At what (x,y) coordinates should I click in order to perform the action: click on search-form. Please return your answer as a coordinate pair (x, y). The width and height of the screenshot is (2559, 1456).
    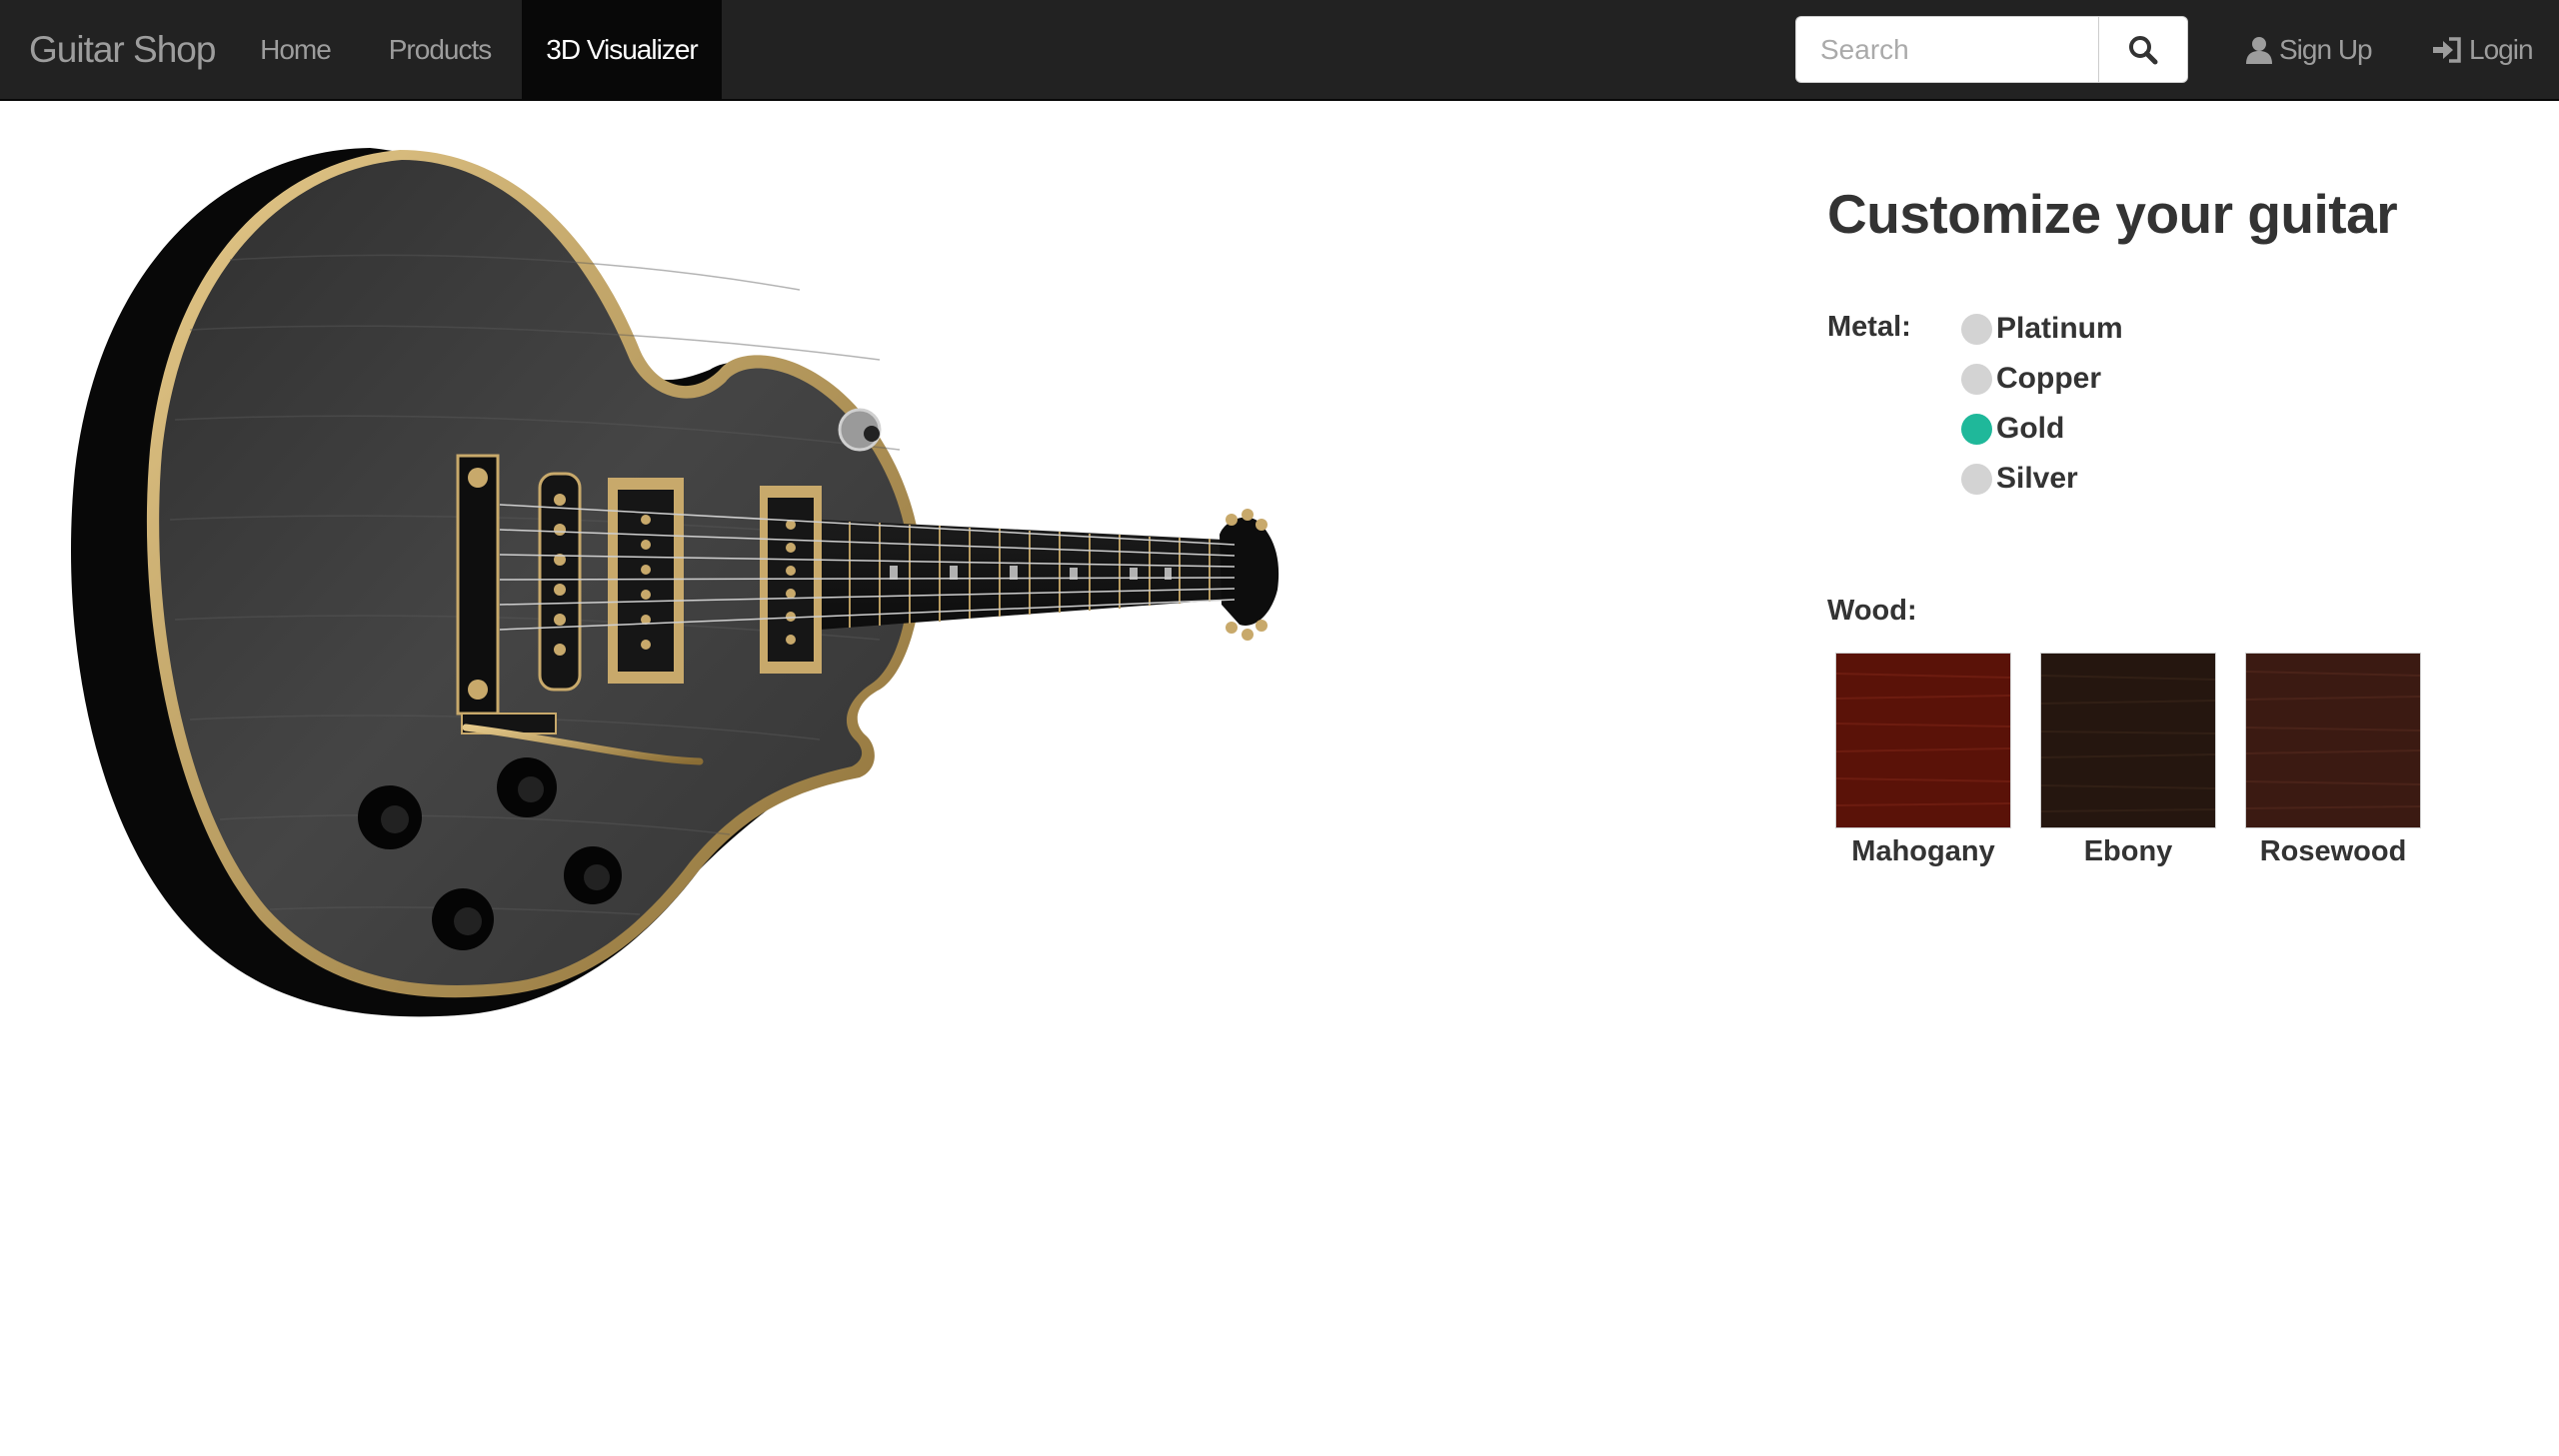
    Looking at the image, I should click on (1991, 50).